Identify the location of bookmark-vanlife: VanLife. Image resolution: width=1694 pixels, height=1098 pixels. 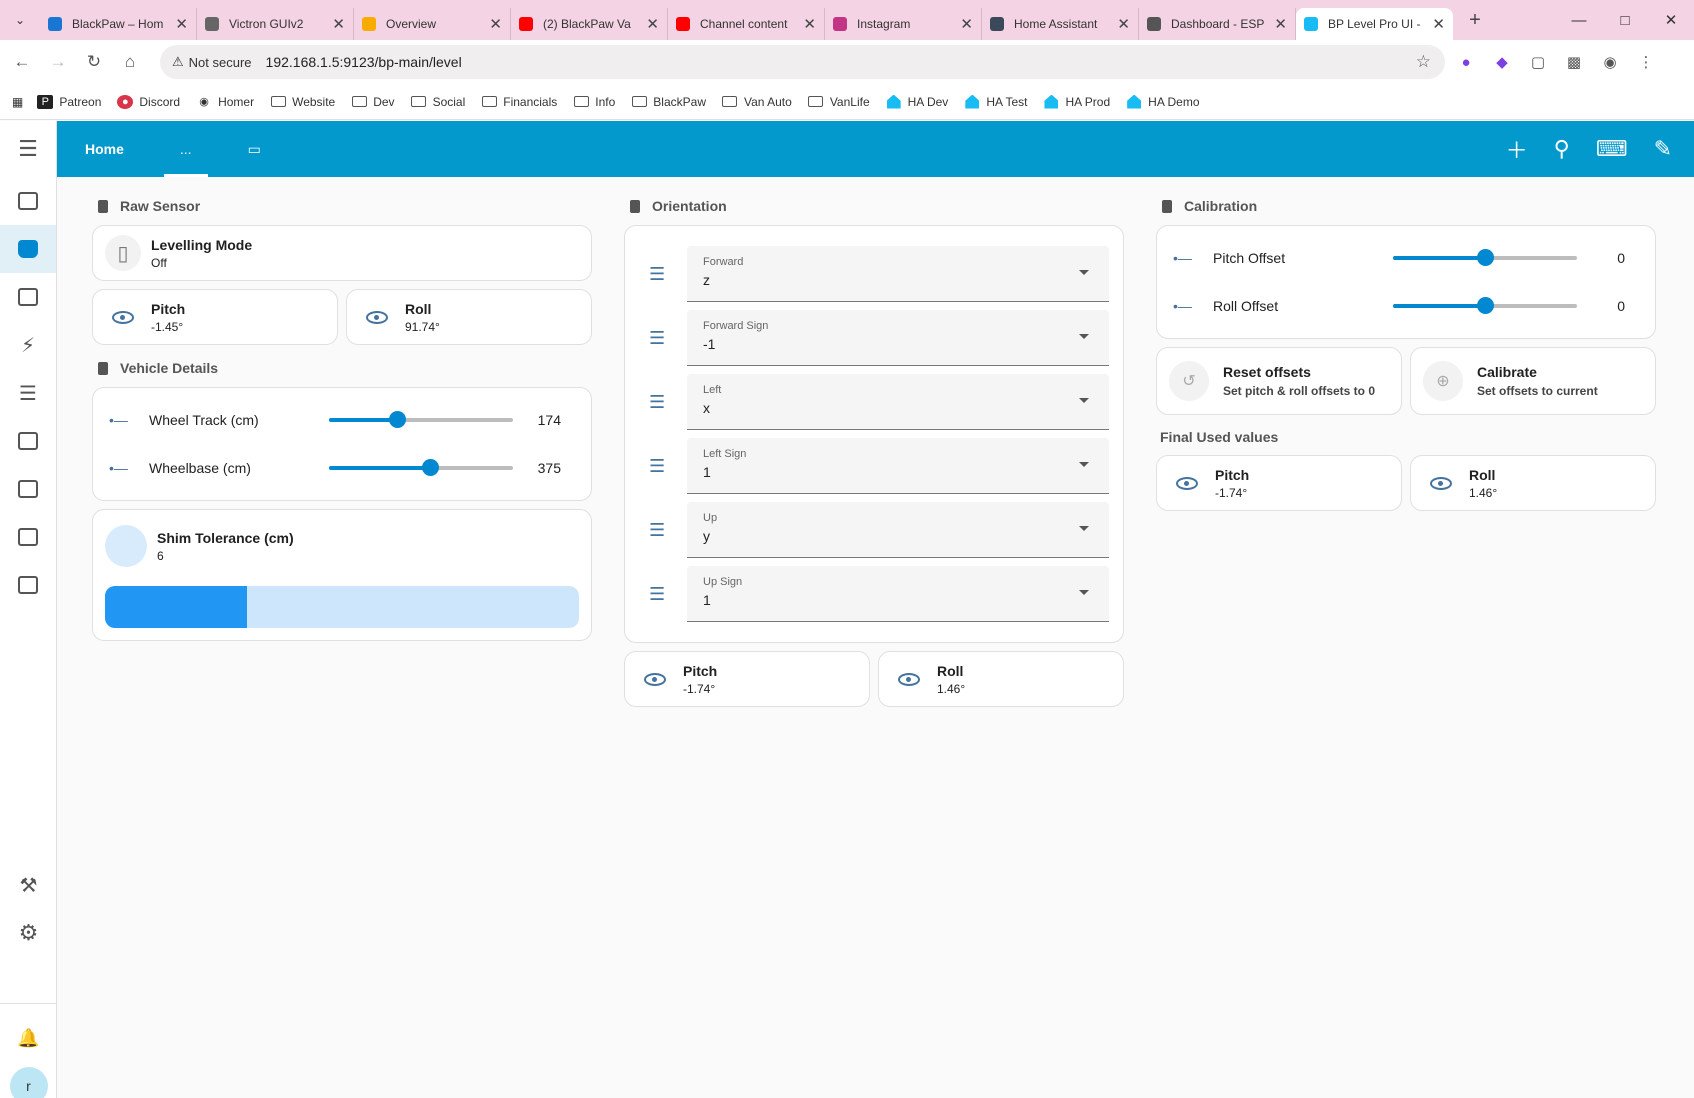
(839, 102).